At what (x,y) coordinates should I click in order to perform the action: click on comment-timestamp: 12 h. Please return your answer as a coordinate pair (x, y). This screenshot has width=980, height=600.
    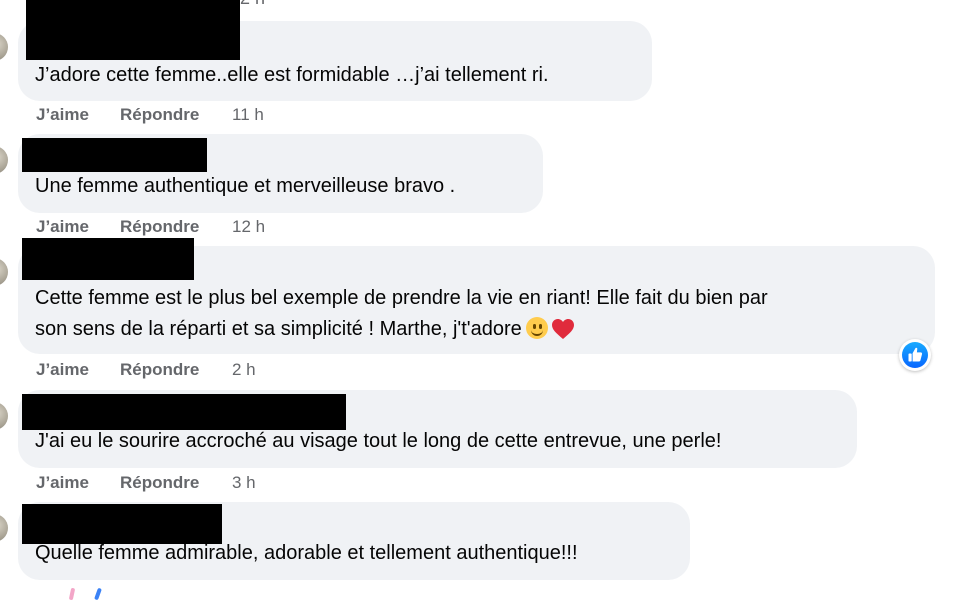
    Looking at the image, I should click on (248, 227).